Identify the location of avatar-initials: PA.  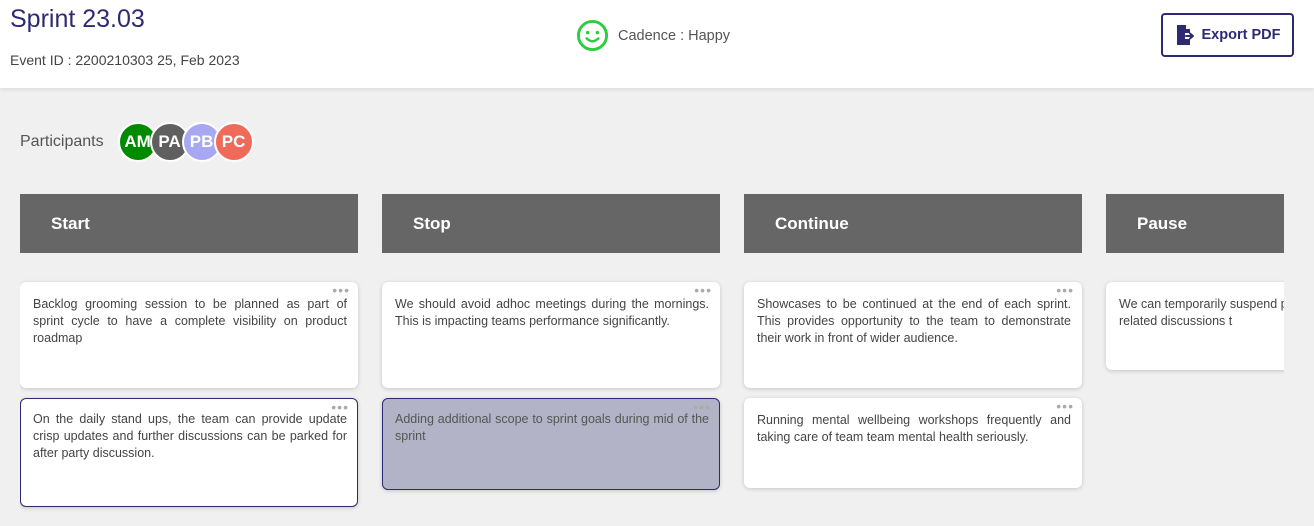
(169, 141).